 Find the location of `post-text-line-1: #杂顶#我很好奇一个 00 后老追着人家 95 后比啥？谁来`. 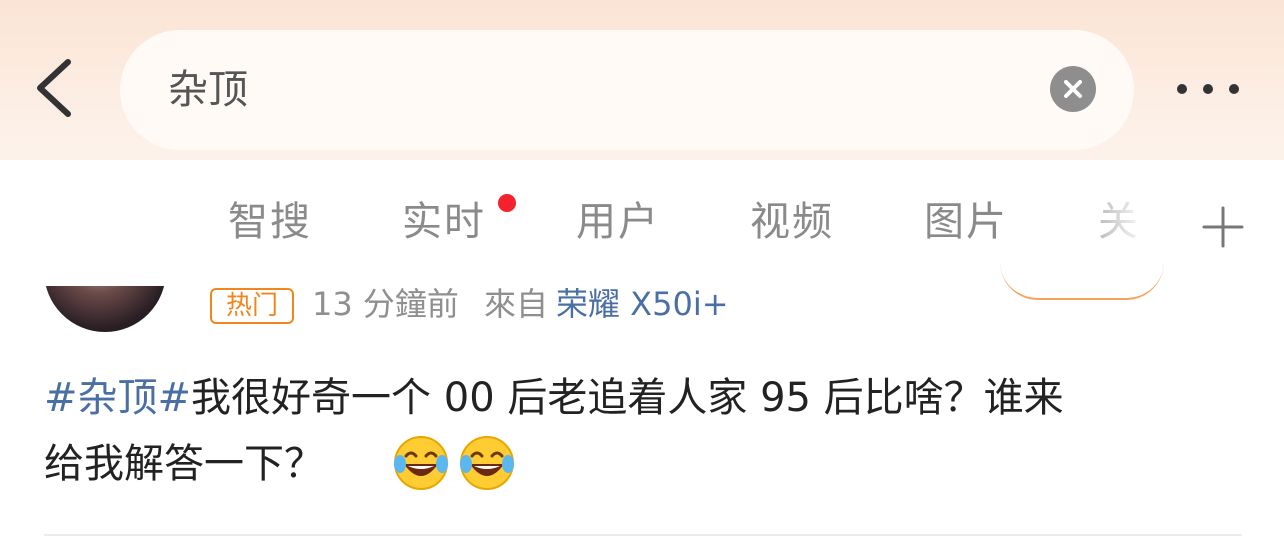

post-text-line-1: #杂顶#我很好奇一个 00 后老追着人家 95 后比啥？谁来 is located at coordinates (554, 398).